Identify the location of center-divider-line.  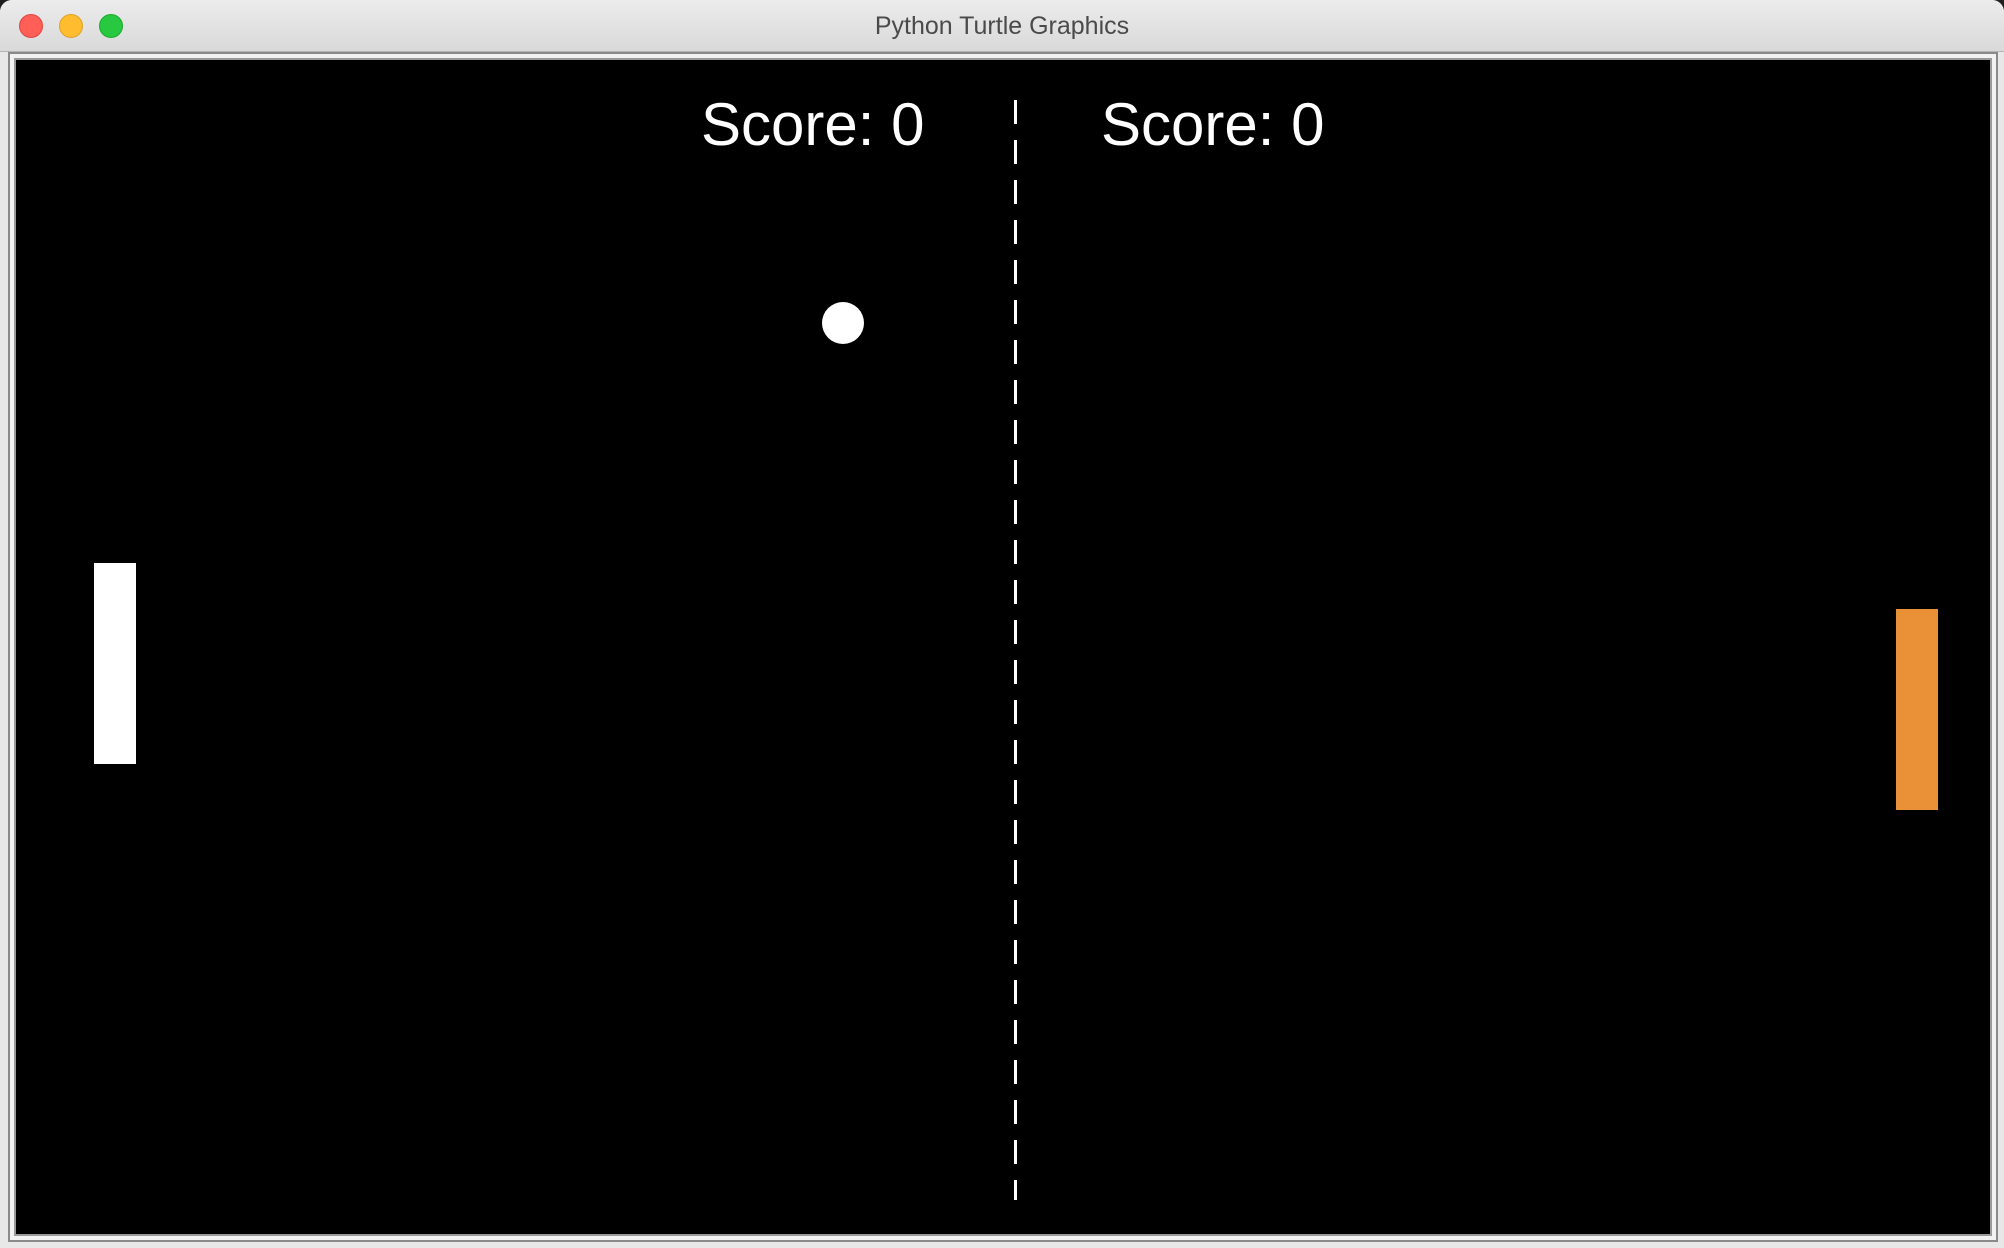
(1015, 650).